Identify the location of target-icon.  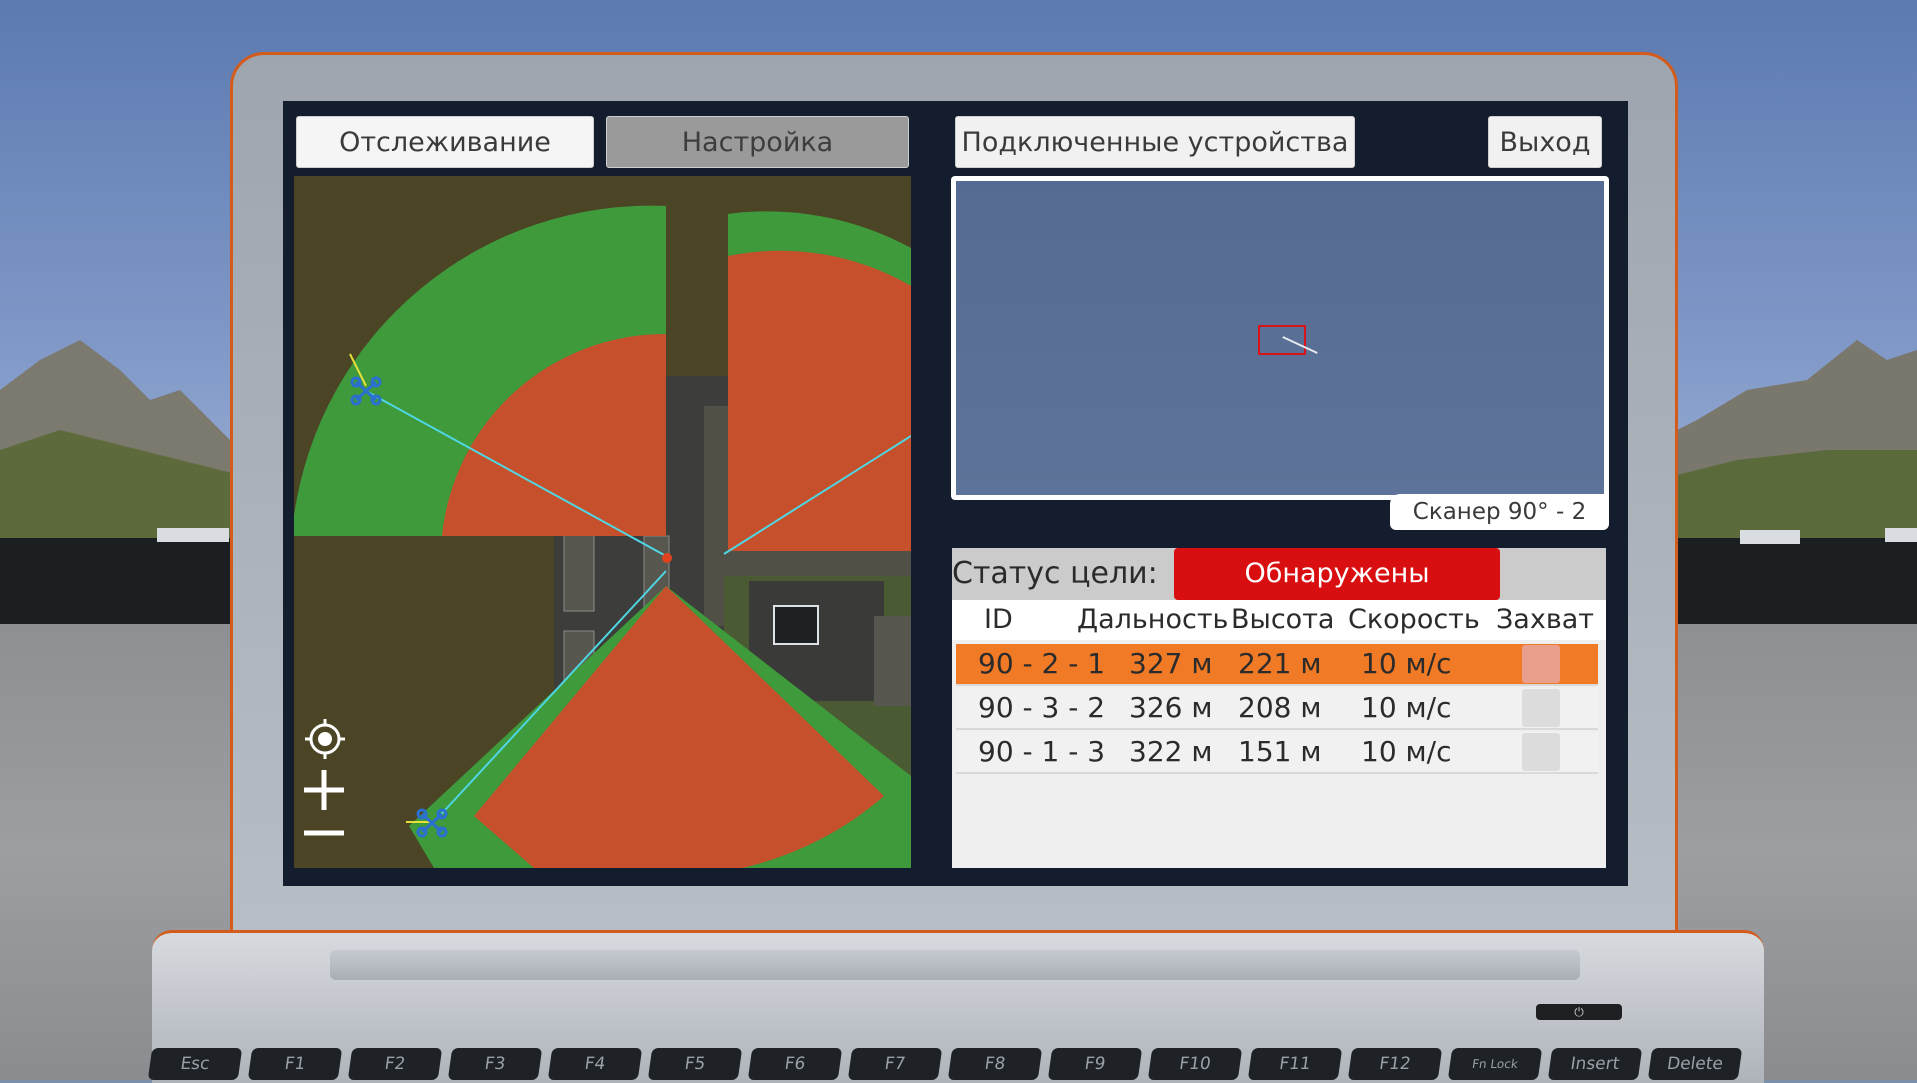
(325, 739).